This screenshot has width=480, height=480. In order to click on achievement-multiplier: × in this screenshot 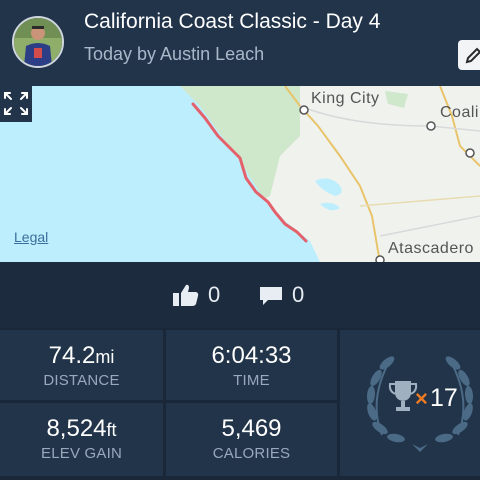, I will do `click(421, 398)`.